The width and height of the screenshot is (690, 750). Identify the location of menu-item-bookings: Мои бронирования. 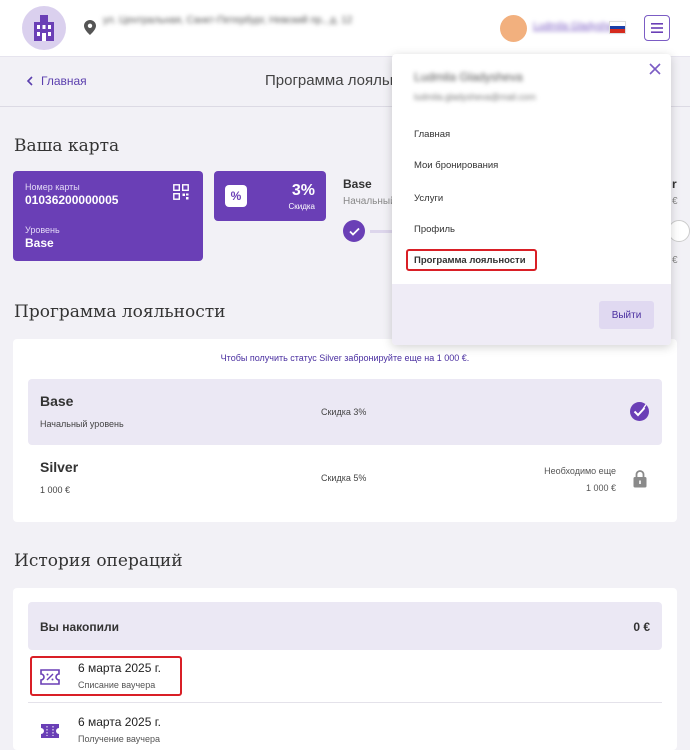
(456, 165).